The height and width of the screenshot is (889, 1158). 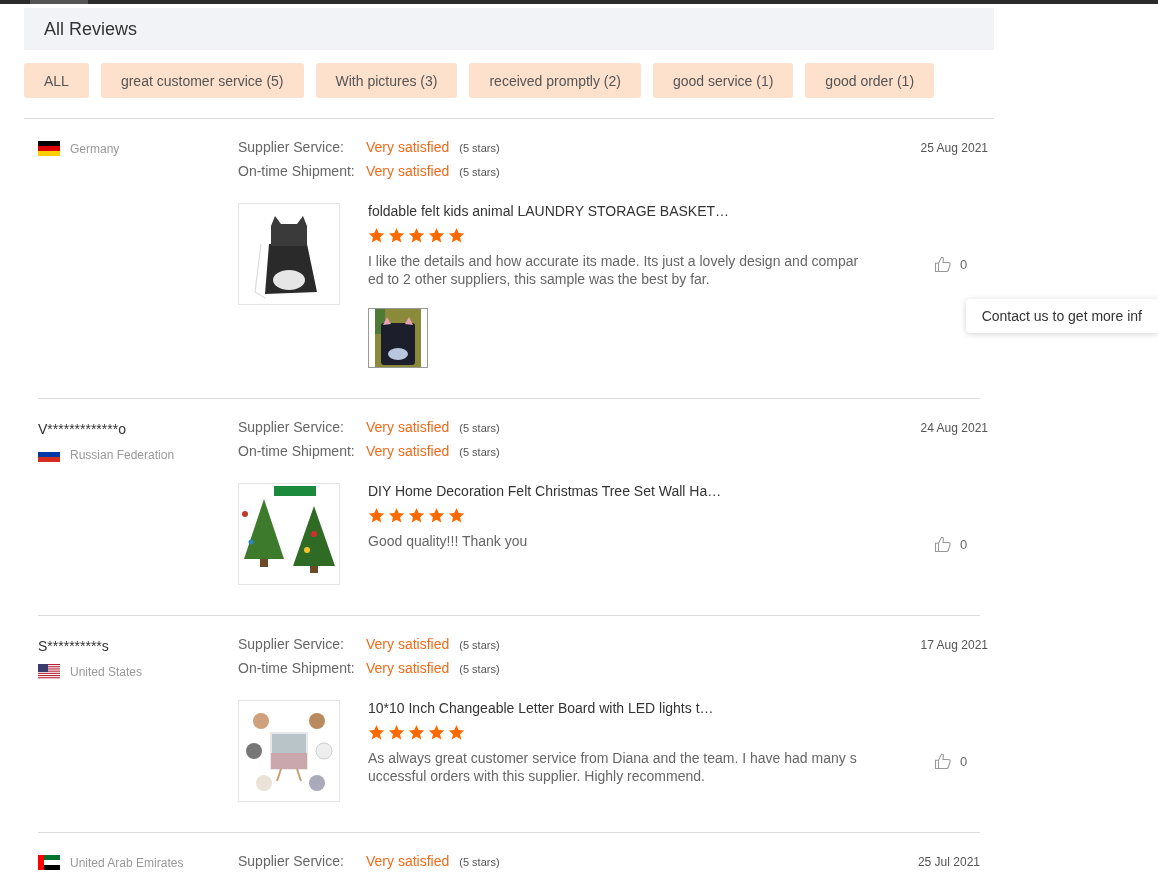 What do you see at coordinates (56, 80) in the screenshot?
I see `filter-tag: ALL` at bounding box center [56, 80].